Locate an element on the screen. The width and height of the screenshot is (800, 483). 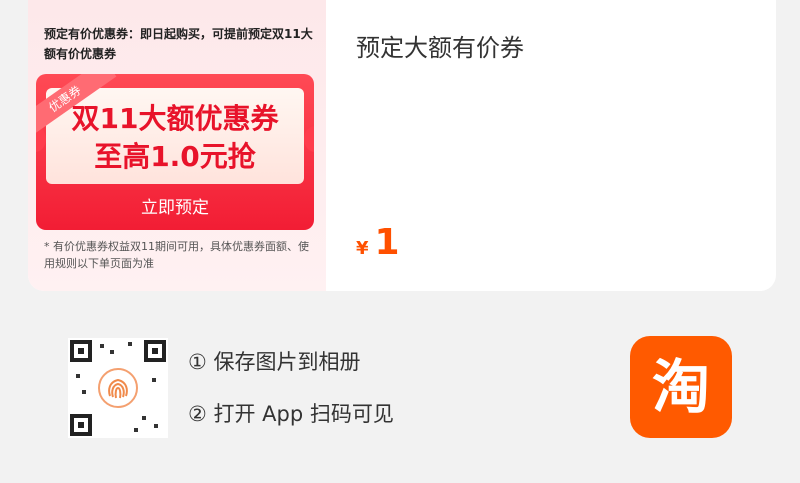
qr-finder-top-right is located at coordinates (155, 351).